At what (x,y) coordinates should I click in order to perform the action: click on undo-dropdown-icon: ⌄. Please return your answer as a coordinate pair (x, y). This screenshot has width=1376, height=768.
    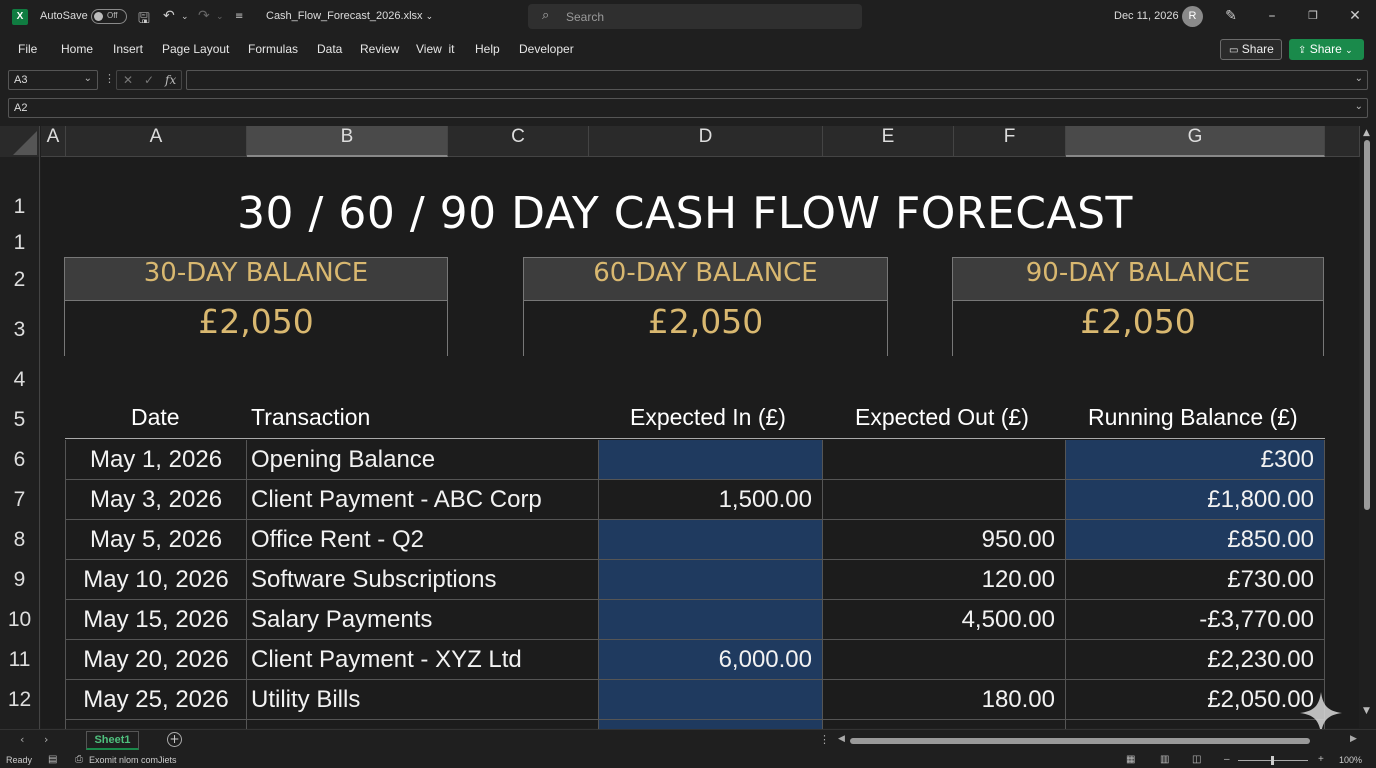
    Looking at the image, I should click on (185, 17).